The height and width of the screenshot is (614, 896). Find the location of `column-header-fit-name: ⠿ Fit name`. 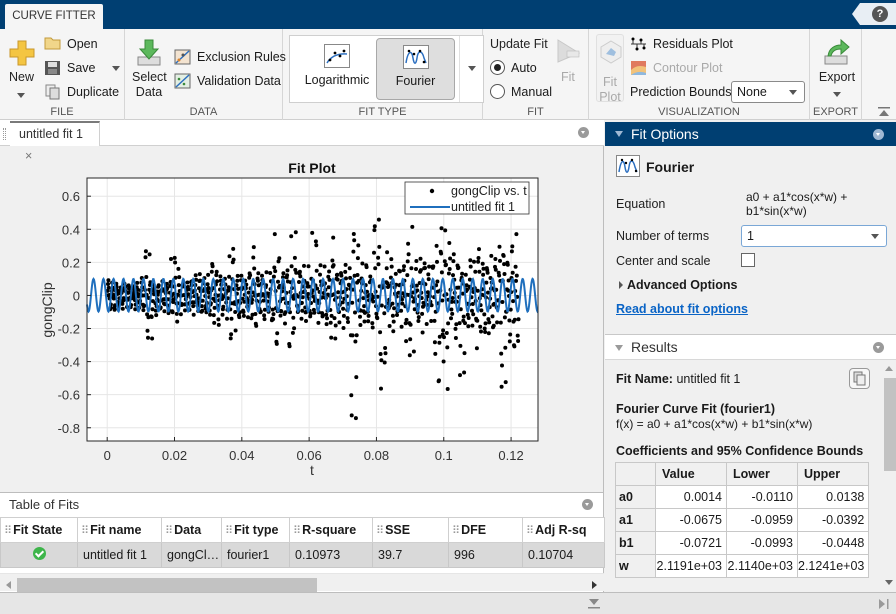

column-header-fit-name: ⠿ Fit name is located at coordinates (119, 530).